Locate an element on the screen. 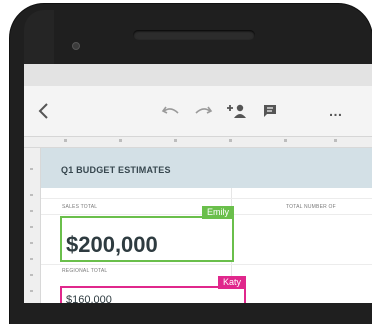 Image resolution: width=372 pixels, height=324 pixels. collaborator-tag-emily: Emily is located at coordinates (218, 212).